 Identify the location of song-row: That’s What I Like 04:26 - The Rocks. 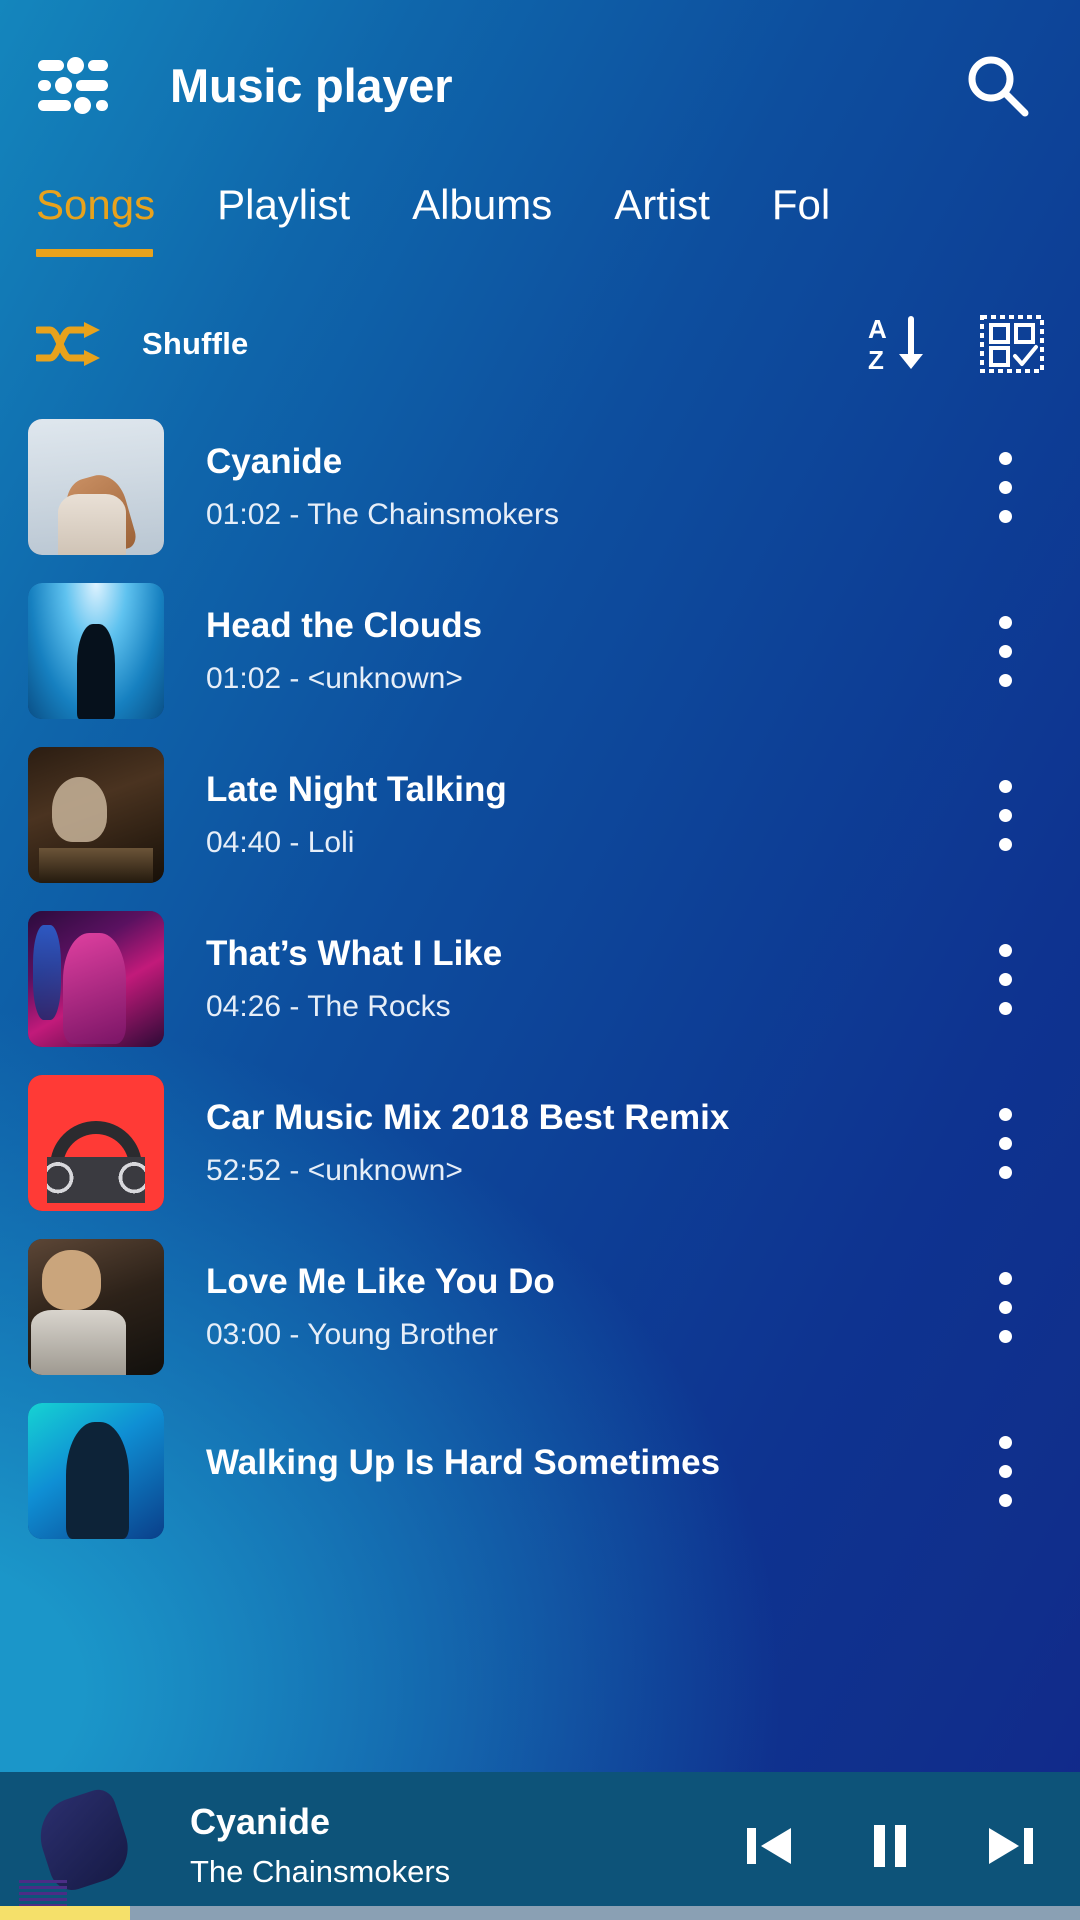
(540, 979).